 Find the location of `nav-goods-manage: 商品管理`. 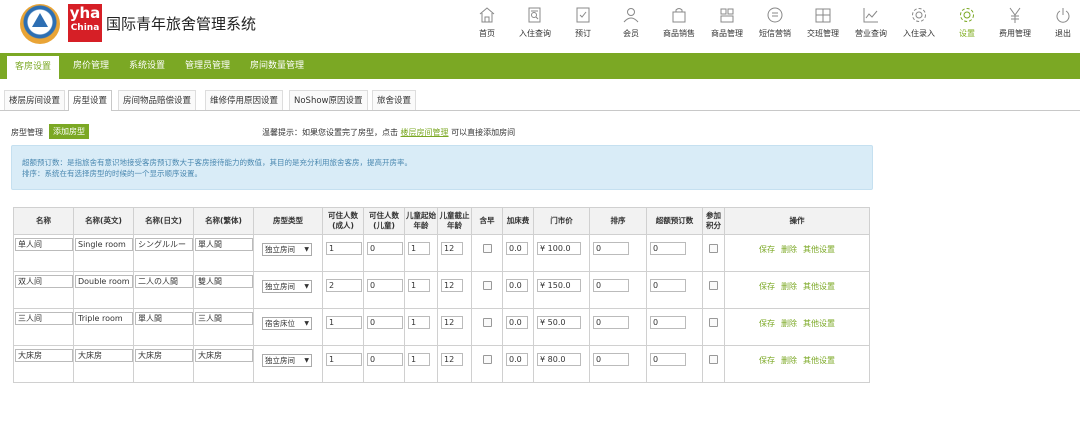

nav-goods-manage: 商品管理 is located at coordinates (727, 22).